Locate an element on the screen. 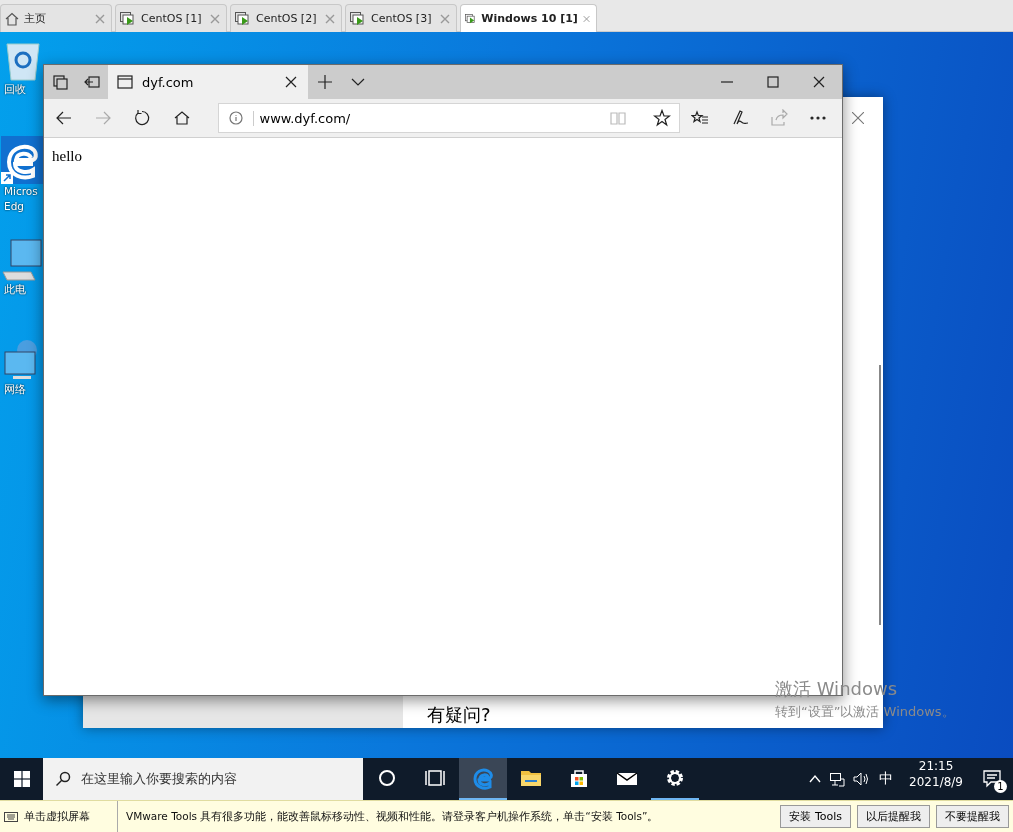  plus-icon is located at coordinates (325, 82).